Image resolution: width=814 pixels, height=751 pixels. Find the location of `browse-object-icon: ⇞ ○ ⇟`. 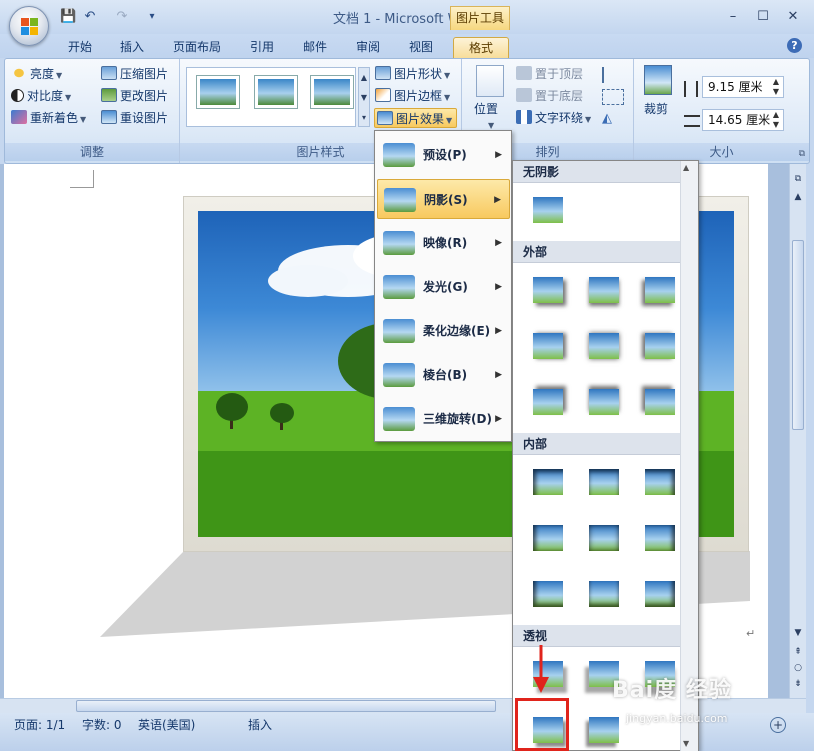

browse-object-icon: ⇞ ○ ⇟ is located at coordinates (798, 669).